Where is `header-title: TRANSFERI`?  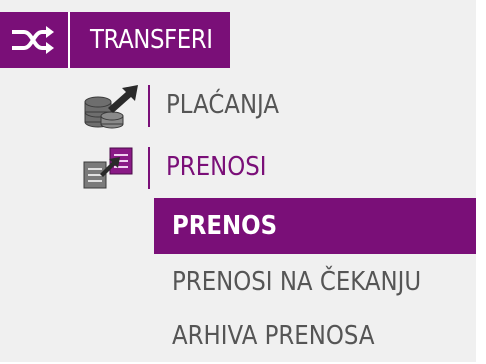
header-title: TRANSFERI is located at coordinates (151, 40).